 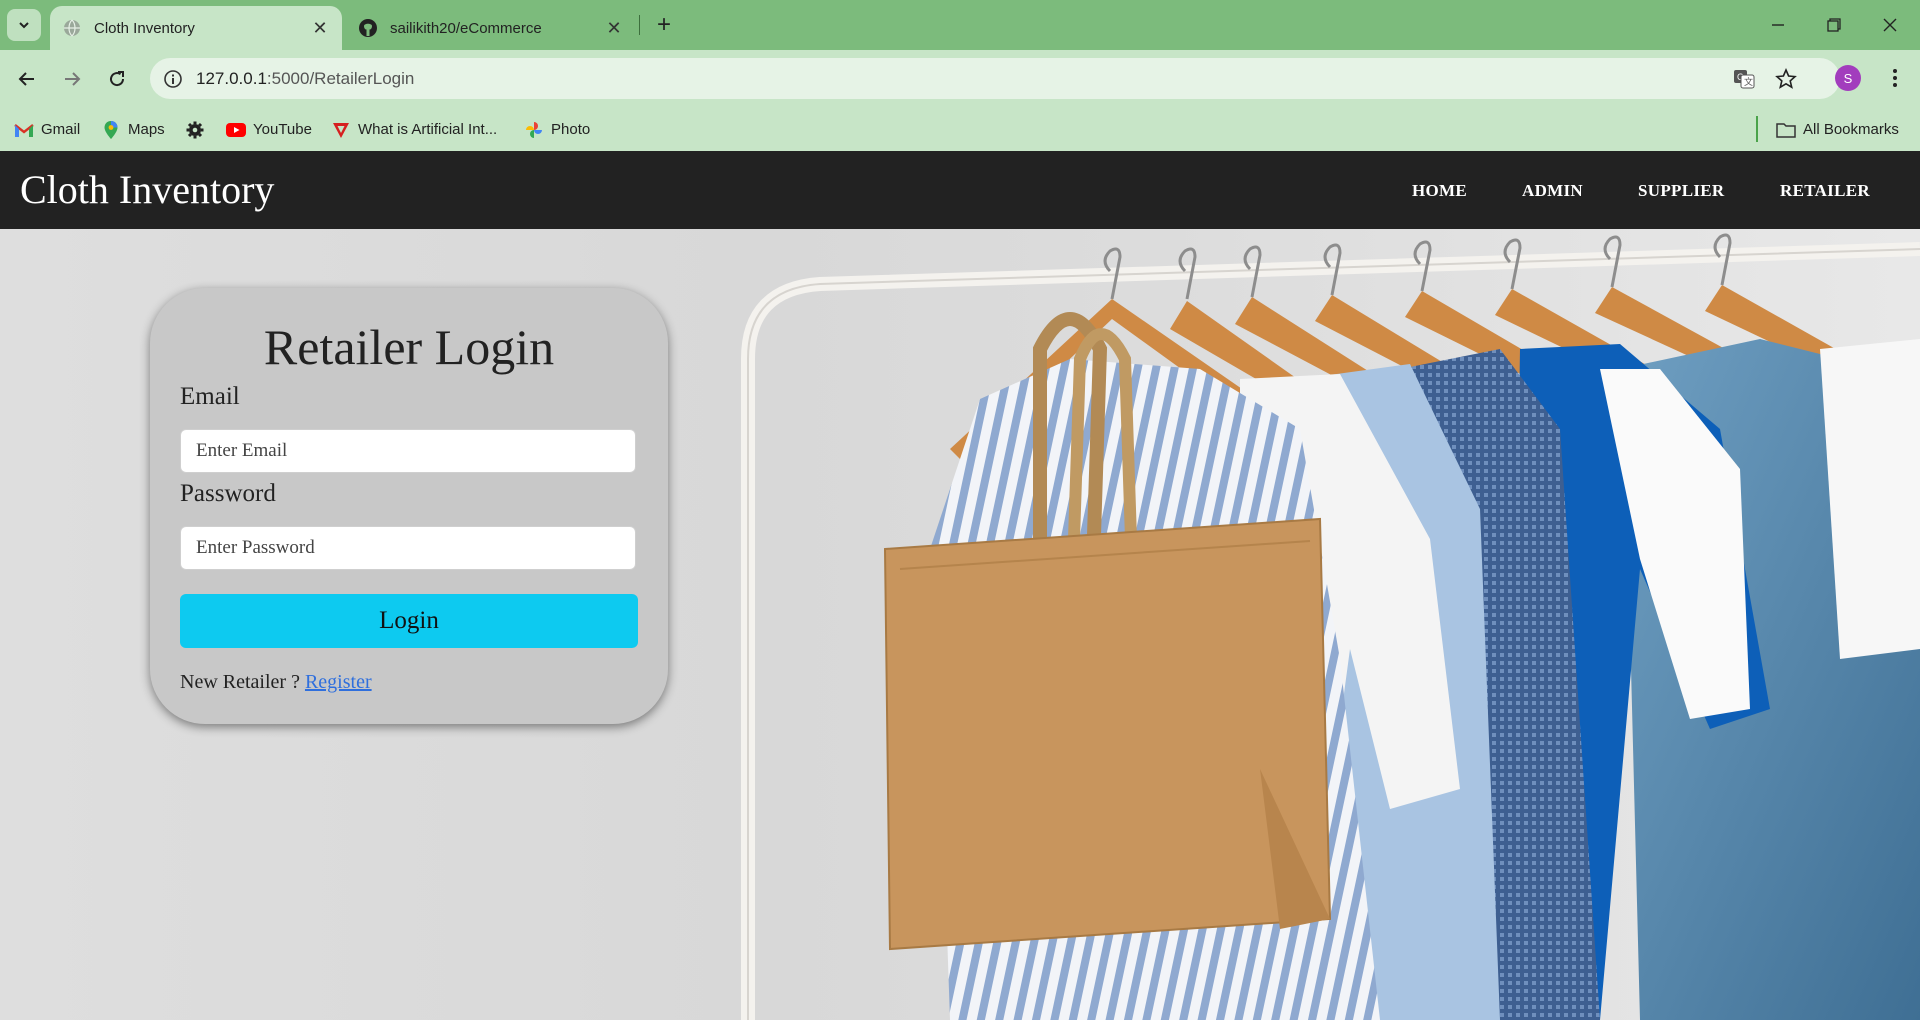 What do you see at coordinates (1825, 191) in the screenshot?
I see `nav-retailer: RETAILER` at bounding box center [1825, 191].